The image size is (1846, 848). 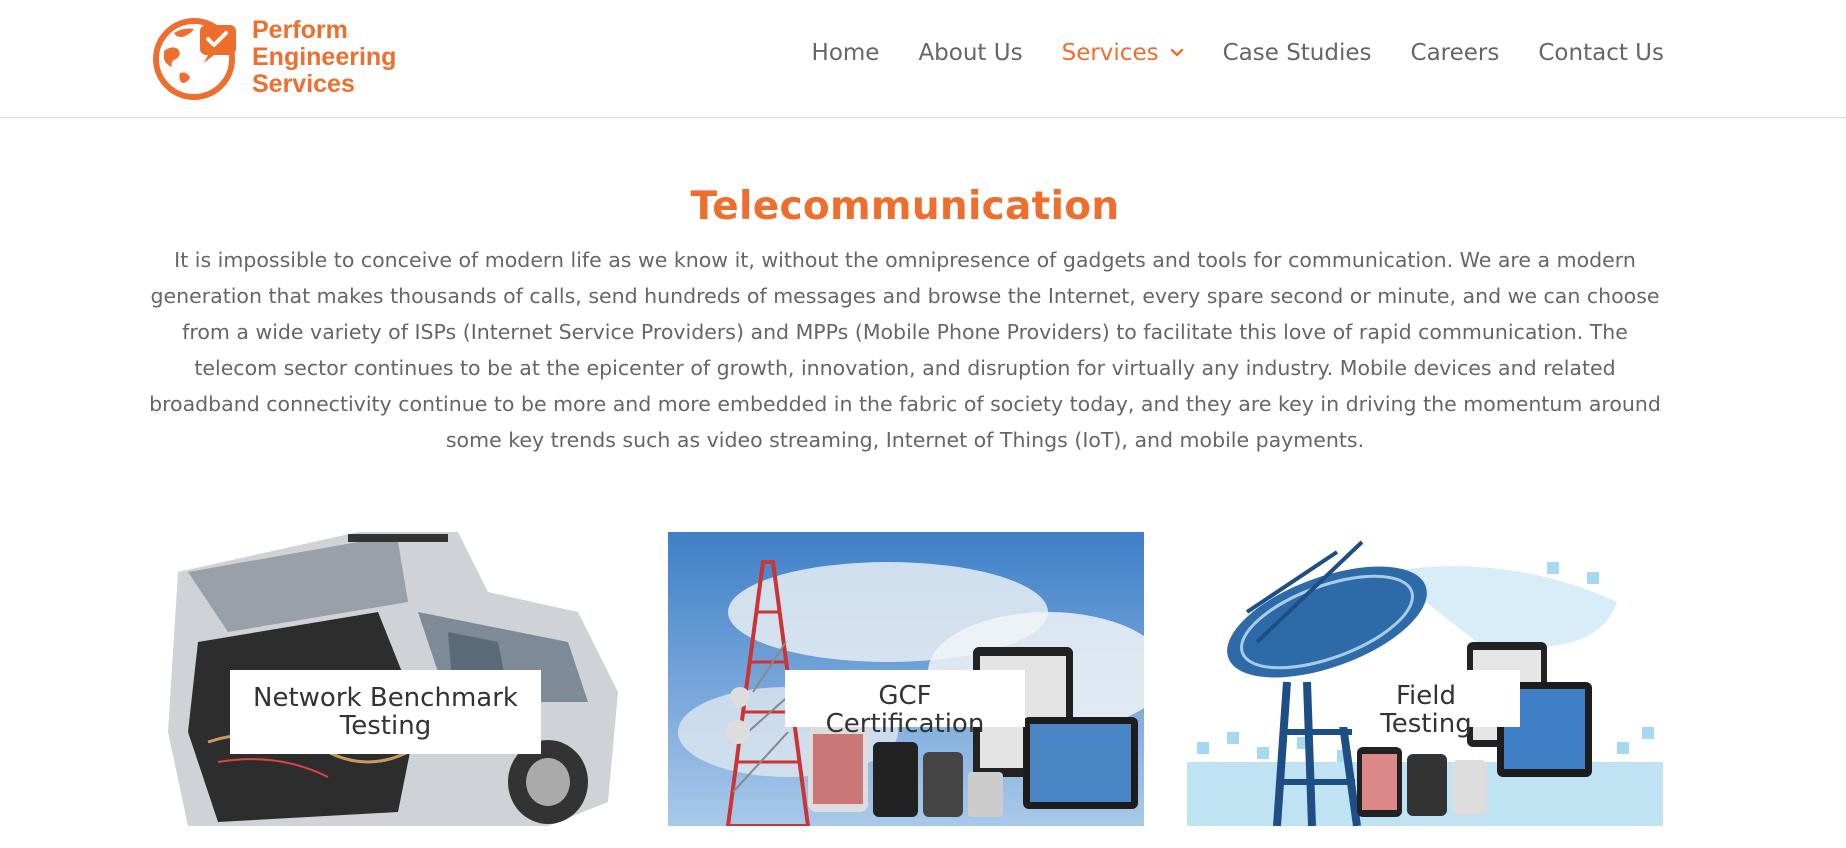 What do you see at coordinates (303, 83) in the screenshot?
I see `brand-name-line3: Services` at bounding box center [303, 83].